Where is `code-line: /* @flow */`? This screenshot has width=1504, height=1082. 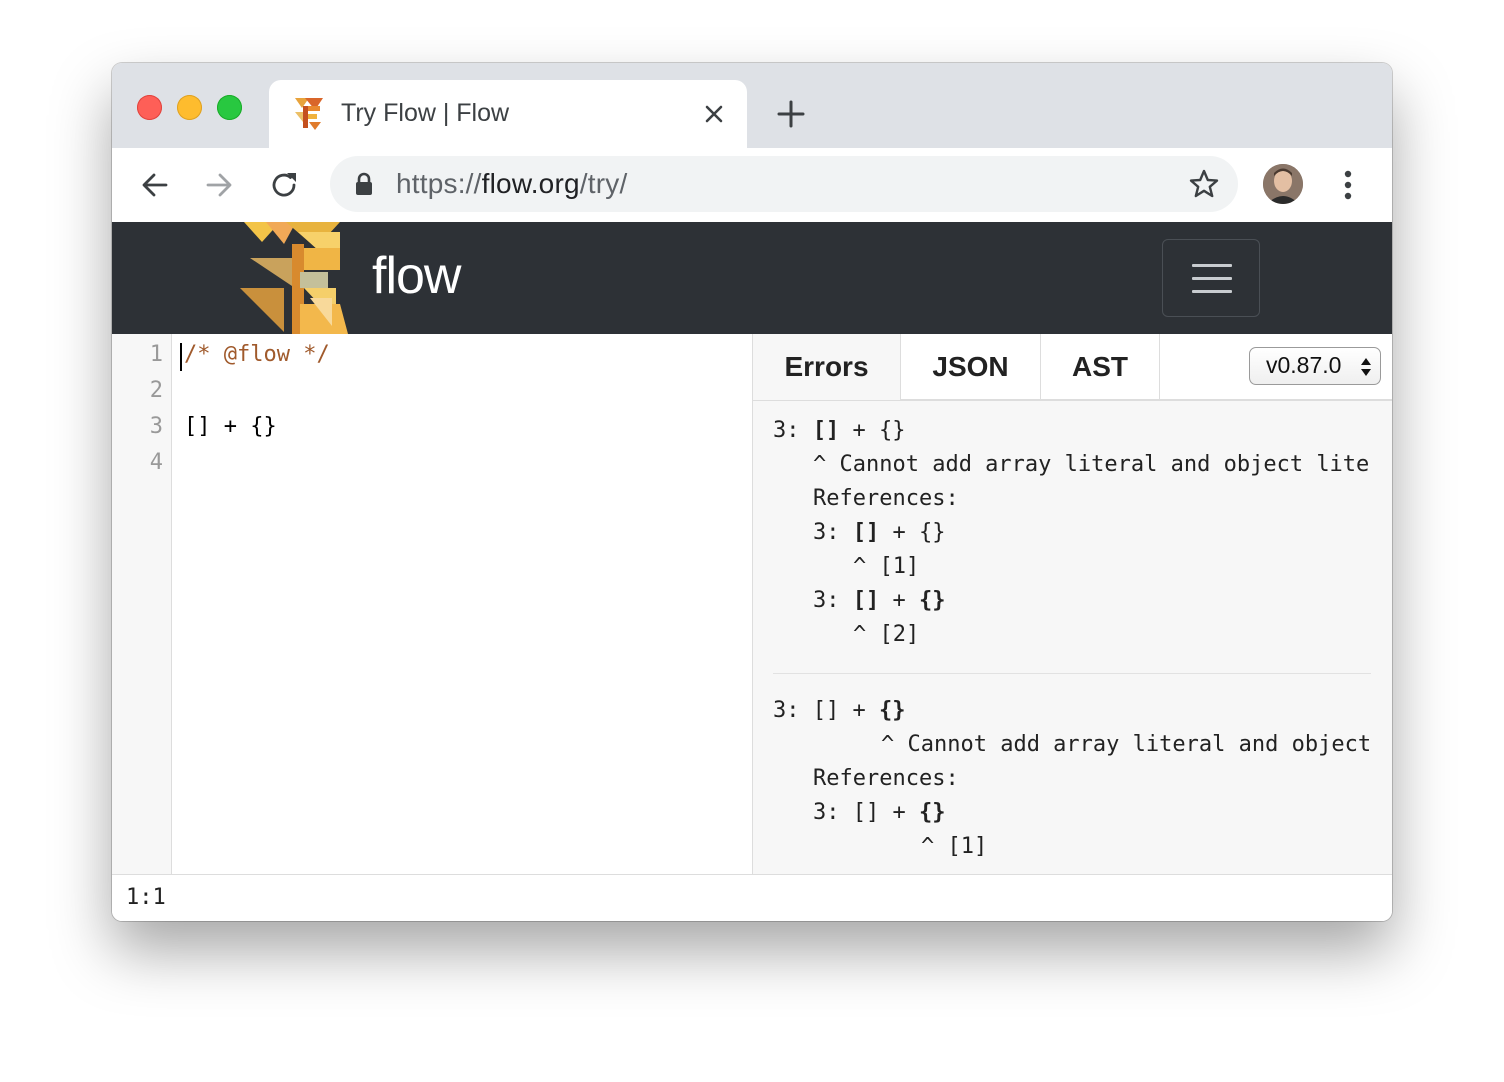
code-line: /* @flow */ is located at coordinates (257, 355).